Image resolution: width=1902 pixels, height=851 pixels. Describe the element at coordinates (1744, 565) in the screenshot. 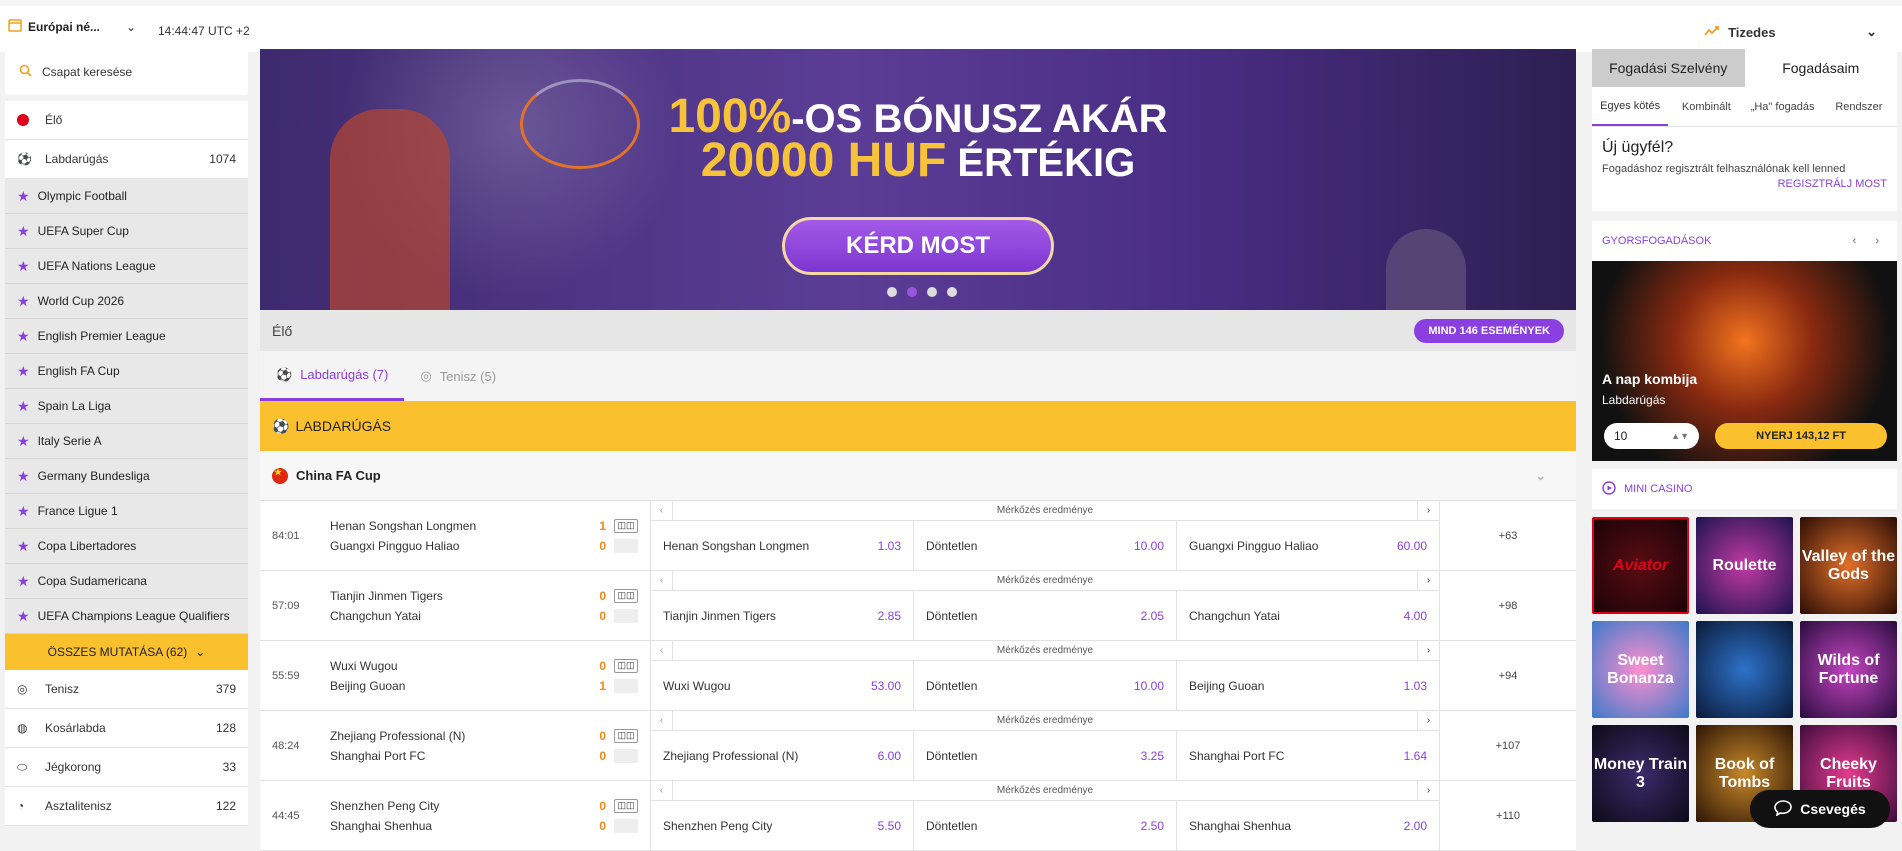

I see `casino-game-tile: Roulette` at that location.